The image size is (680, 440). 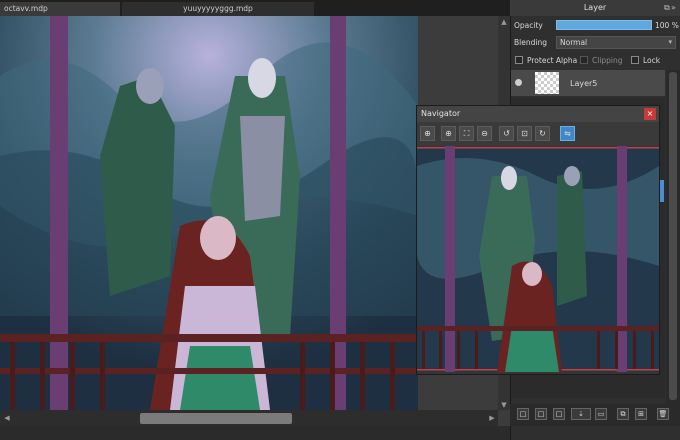 What do you see at coordinates (670, 42) in the screenshot?
I see `chevron-down-icon: ▾` at bounding box center [670, 42].